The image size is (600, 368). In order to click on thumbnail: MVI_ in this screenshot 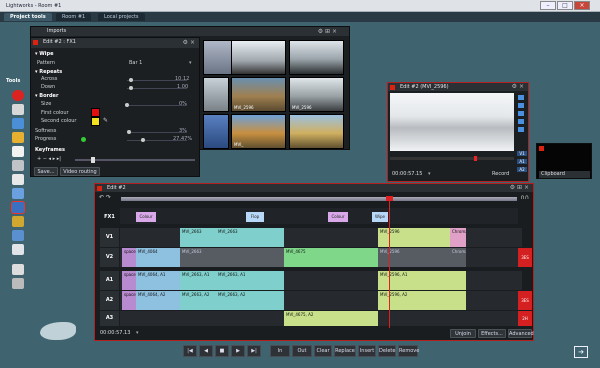, I will do `click(258, 131)`.